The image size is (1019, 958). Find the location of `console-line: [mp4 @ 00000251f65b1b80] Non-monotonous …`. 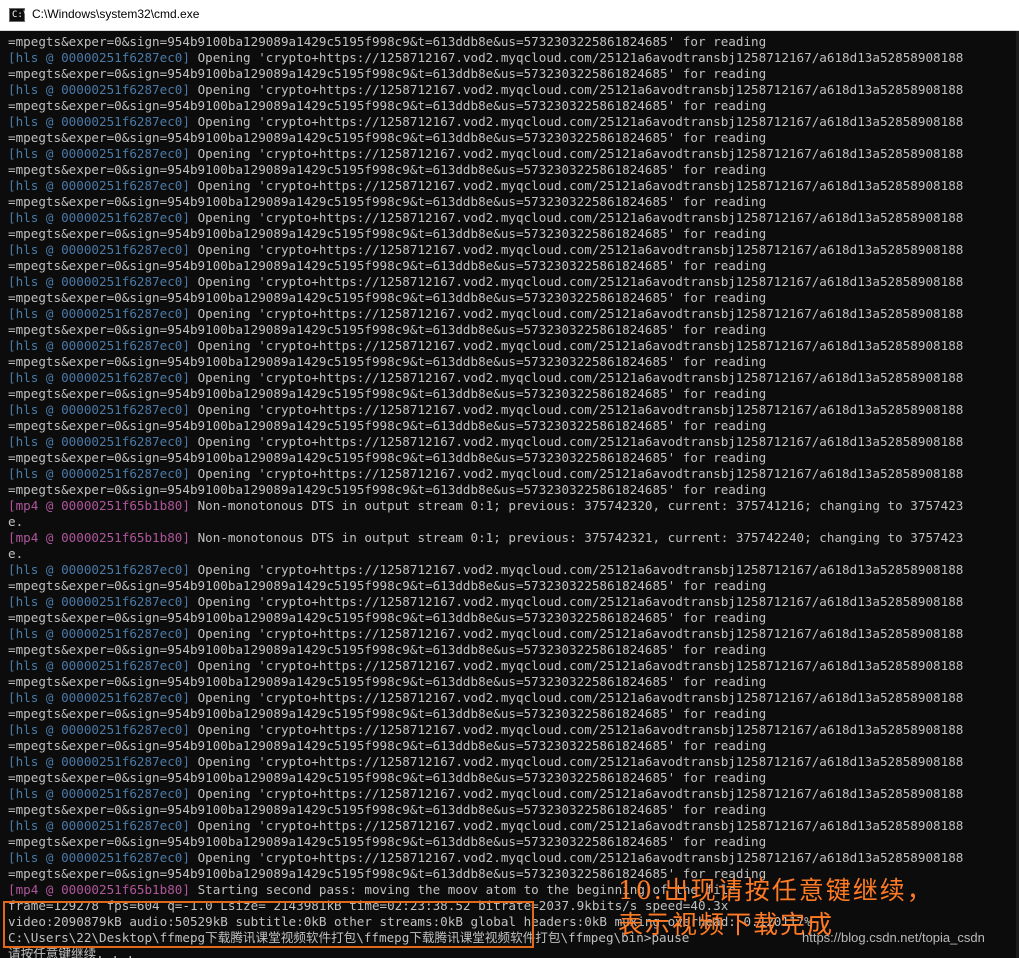

console-line: [mp4 @ 00000251f65b1b80] Non-monotonous … is located at coordinates (485, 506).